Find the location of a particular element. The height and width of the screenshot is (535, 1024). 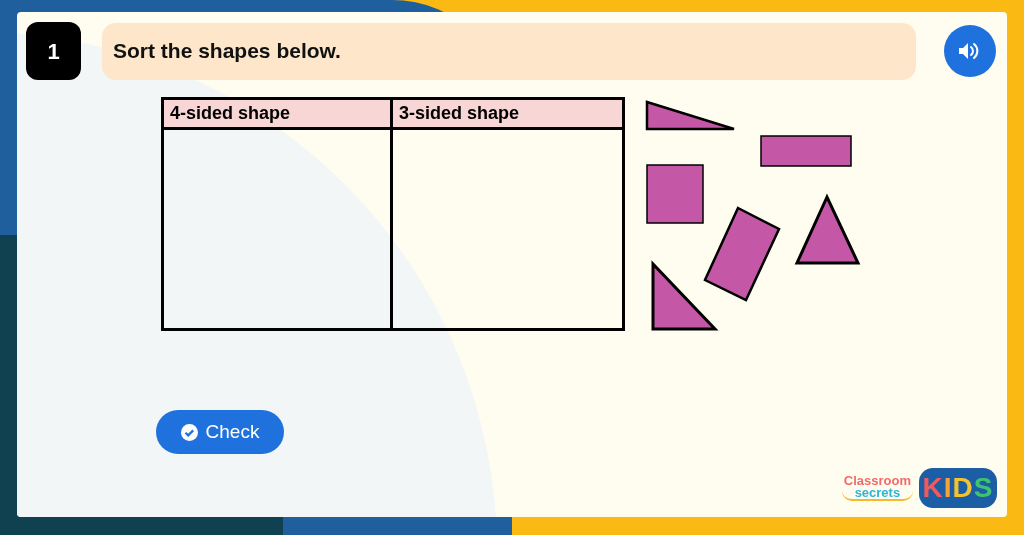

question-number: 1 is located at coordinates (53, 51).